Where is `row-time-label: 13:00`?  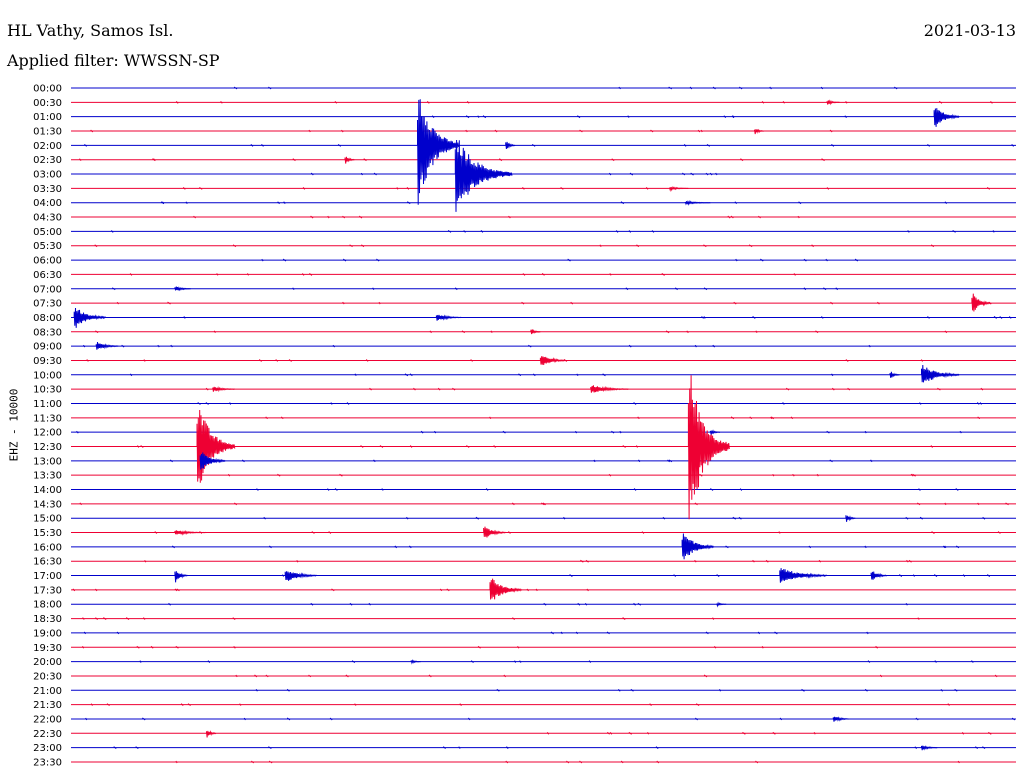
row-time-label: 13:00 is located at coordinates (47, 461).